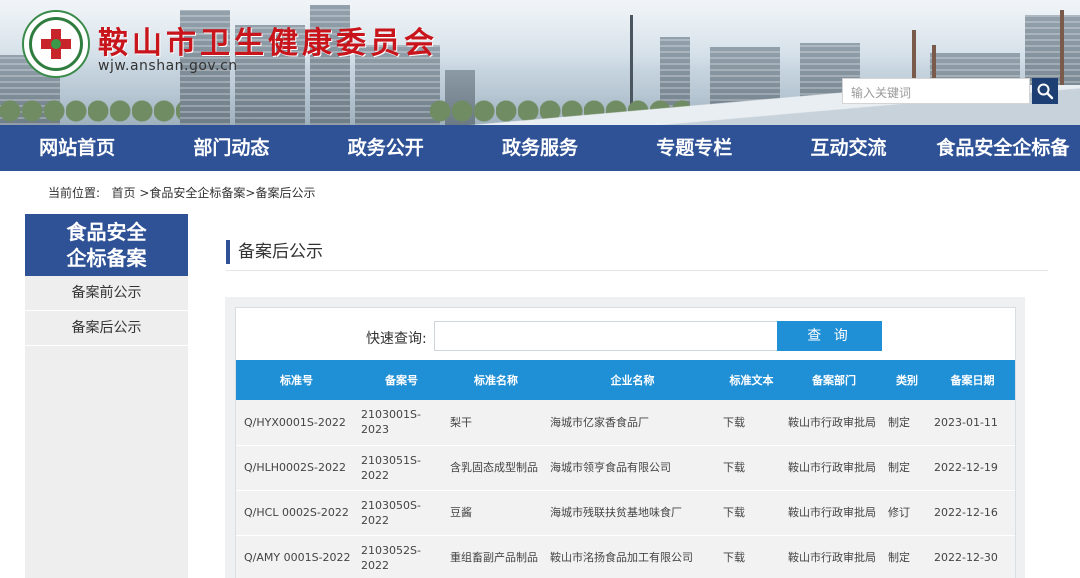  Describe the element at coordinates (124, 193) in the screenshot. I see `breadcrumb-home-link: 首页` at that location.